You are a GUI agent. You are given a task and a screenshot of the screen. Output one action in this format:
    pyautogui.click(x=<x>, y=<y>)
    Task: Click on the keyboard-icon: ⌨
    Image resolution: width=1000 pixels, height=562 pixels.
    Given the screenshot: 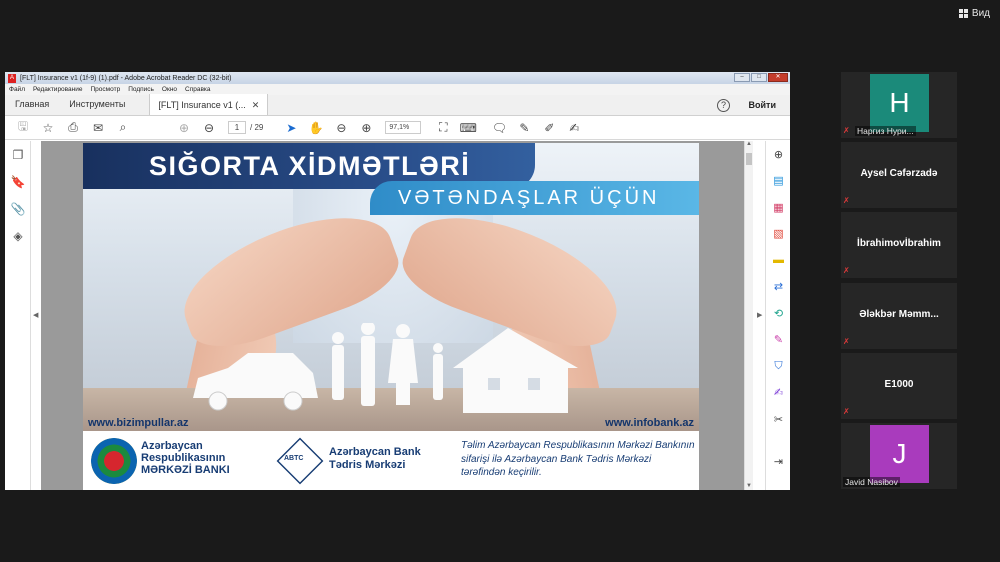 What is the action you would take?
    pyautogui.click(x=468, y=128)
    